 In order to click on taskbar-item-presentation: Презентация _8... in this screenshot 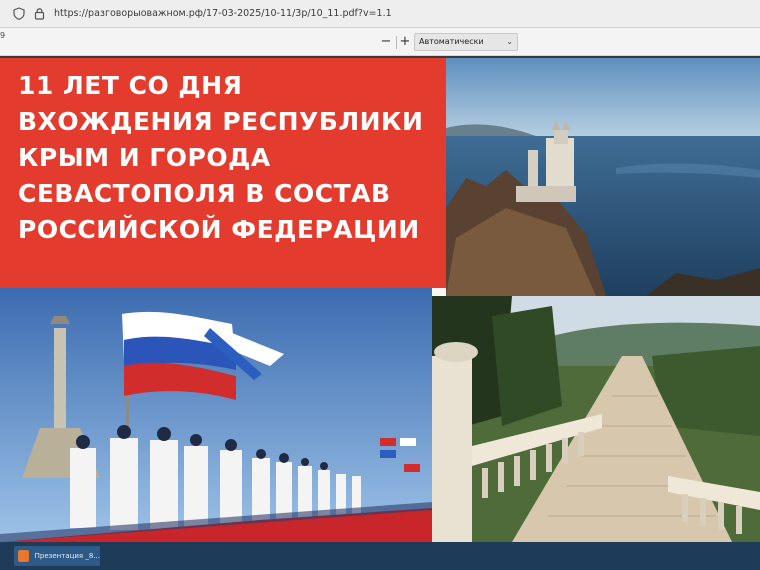, I will do `click(57, 556)`.